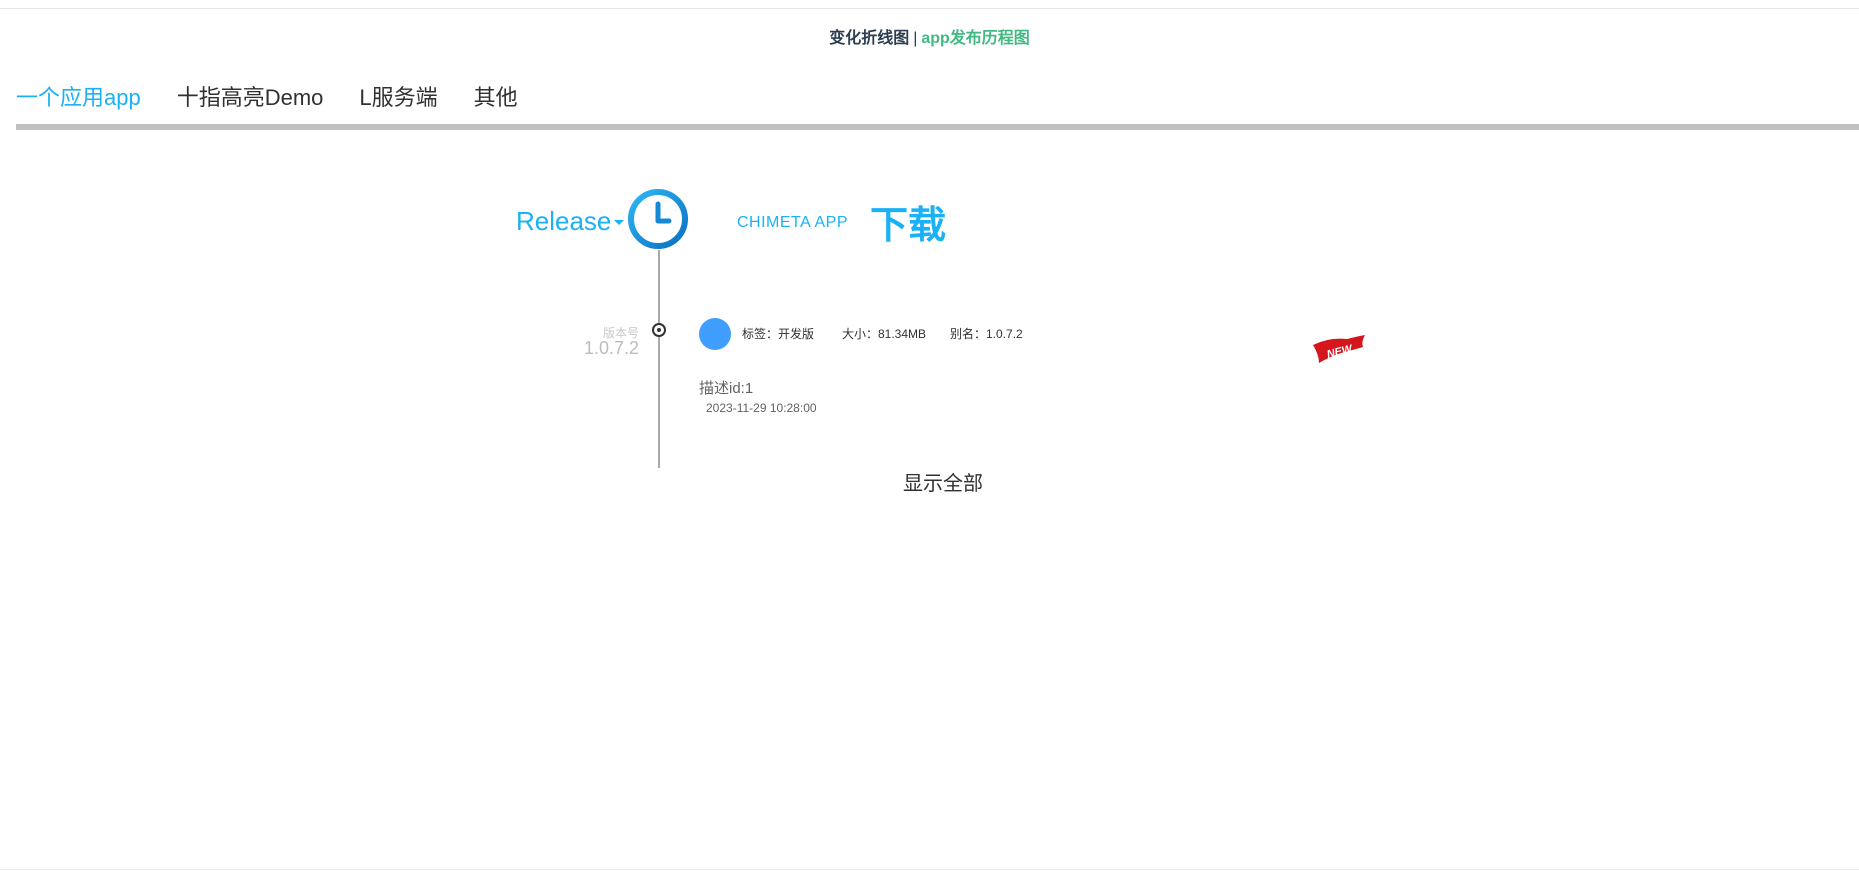 This screenshot has width=1859, height=871. What do you see at coordinates (884, 334) in the screenshot?
I see `size-label: 大小：81.34MB` at bounding box center [884, 334].